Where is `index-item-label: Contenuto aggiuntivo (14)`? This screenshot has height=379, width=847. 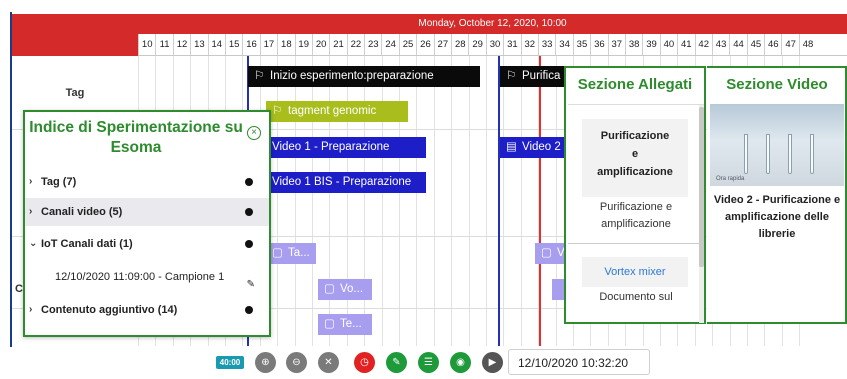 index-item-label: Contenuto aggiuntivo (14) is located at coordinates (109, 310).